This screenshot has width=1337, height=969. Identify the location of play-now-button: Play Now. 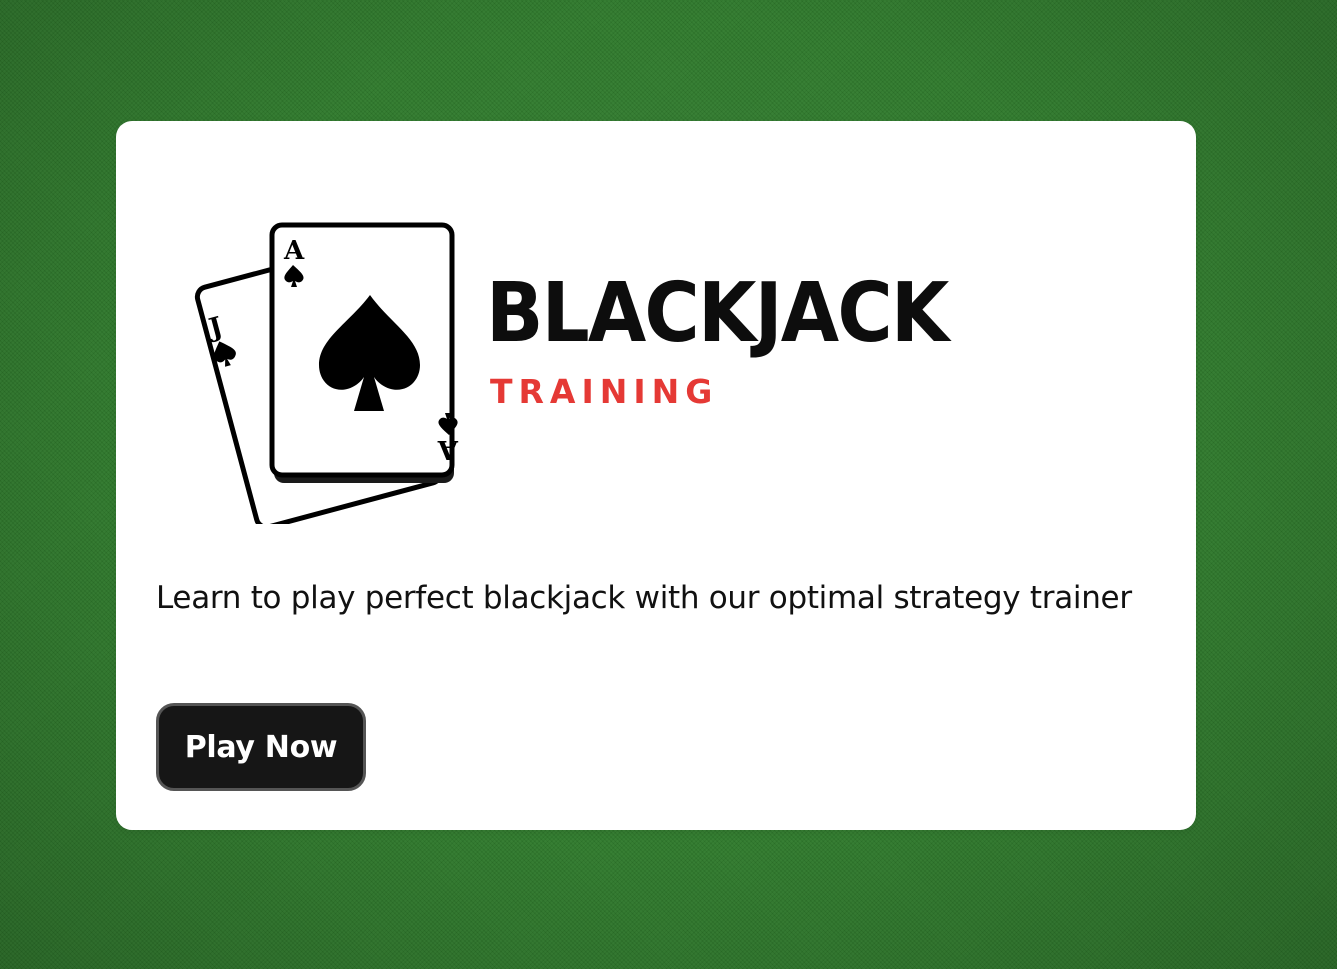
(261, 747).